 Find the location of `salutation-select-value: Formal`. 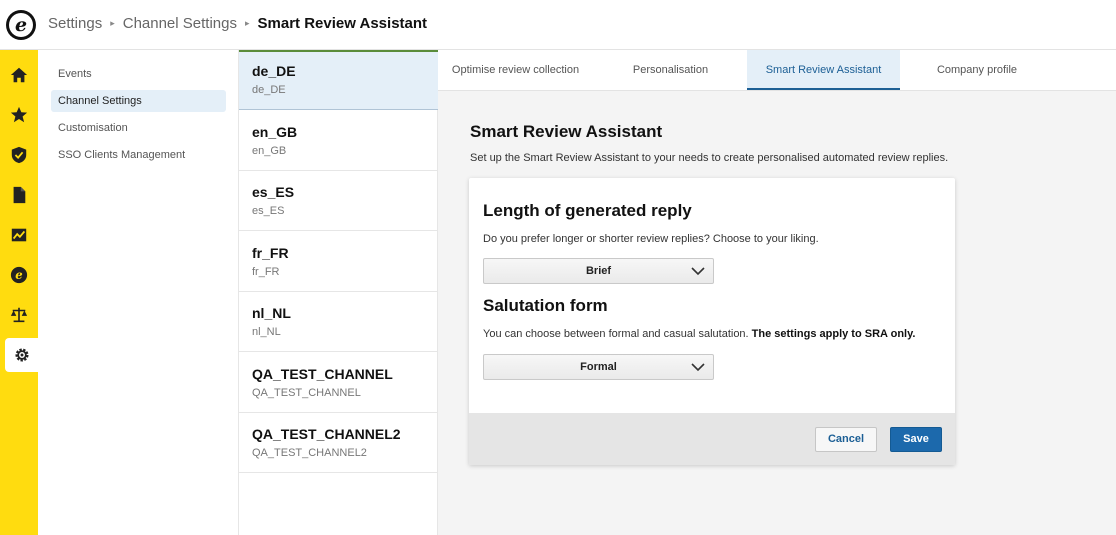

salutation-select-value: Formal is located at coordinates (598, 367).